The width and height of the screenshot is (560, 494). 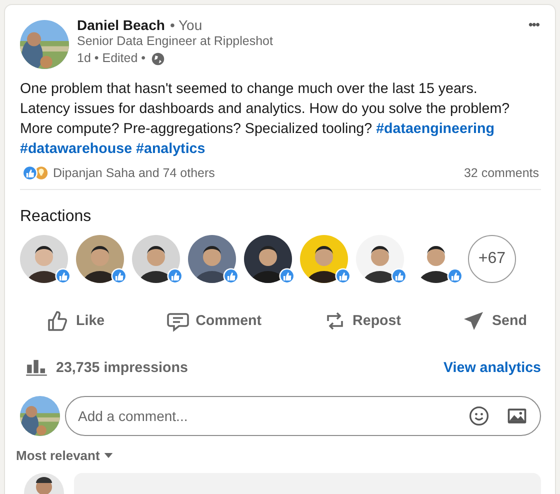 What do you see at coordinates (186, 25) in the screenshot?
I see `relation-label: • You` at bounding box center [186, 25].